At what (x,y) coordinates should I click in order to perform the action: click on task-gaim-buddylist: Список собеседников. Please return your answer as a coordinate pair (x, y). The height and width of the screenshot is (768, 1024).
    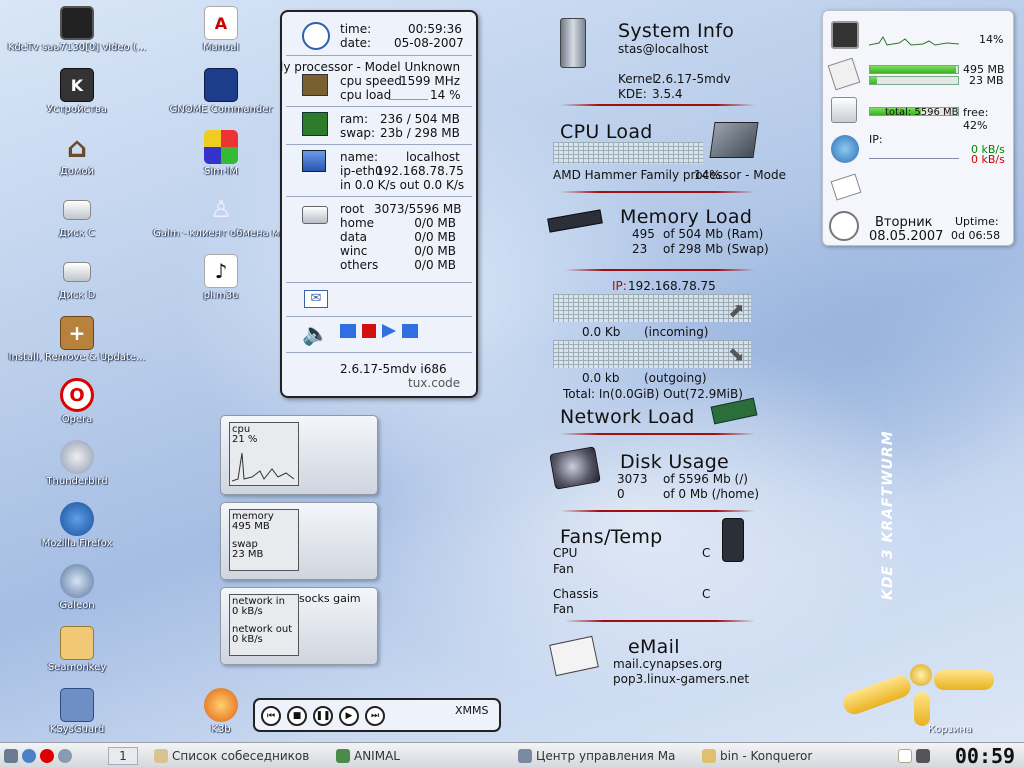
    Looking at the image, I should click on (241, 756).